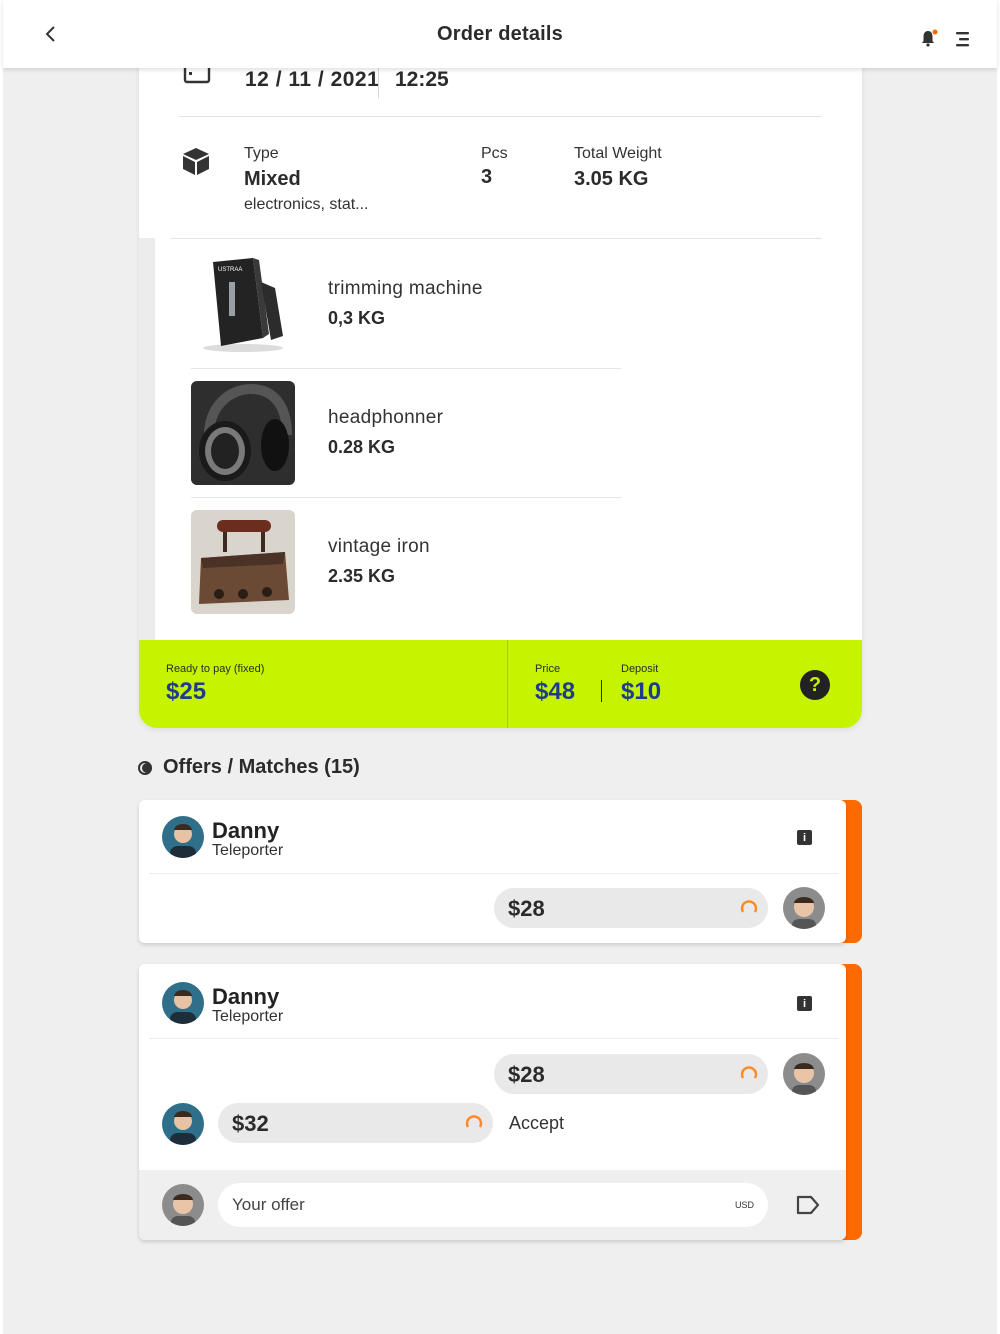  I want to click on pcs-label: Pcs, so click(494, 153).